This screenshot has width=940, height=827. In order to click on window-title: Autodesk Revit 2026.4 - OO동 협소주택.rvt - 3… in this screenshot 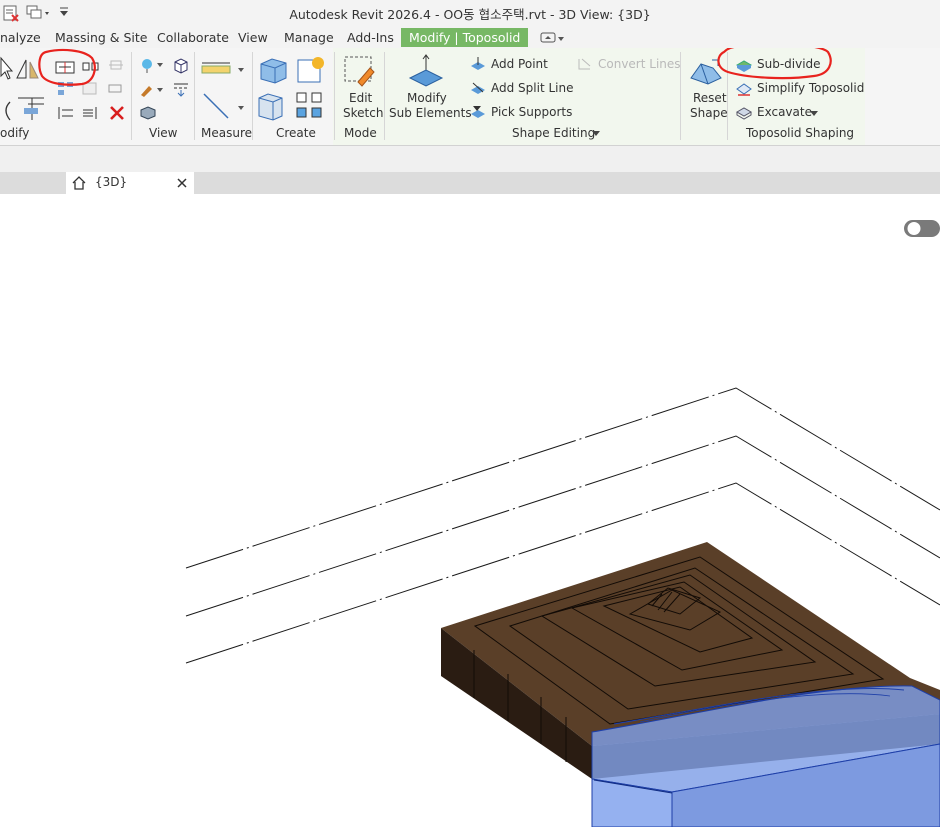, I will do `click(470, 14)`.